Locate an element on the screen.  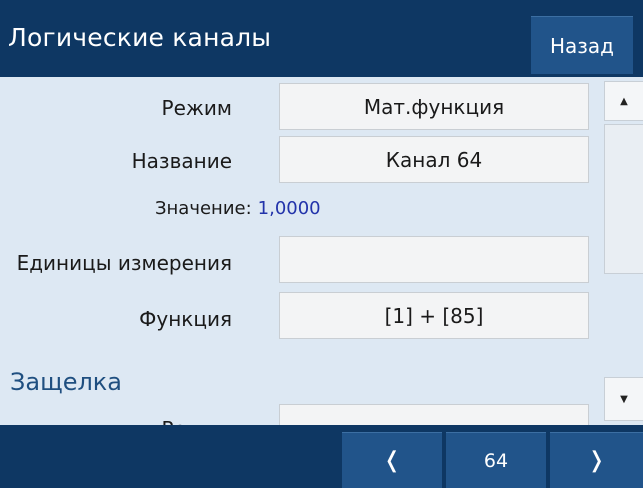
units-field is located at coordinates (434, 259).